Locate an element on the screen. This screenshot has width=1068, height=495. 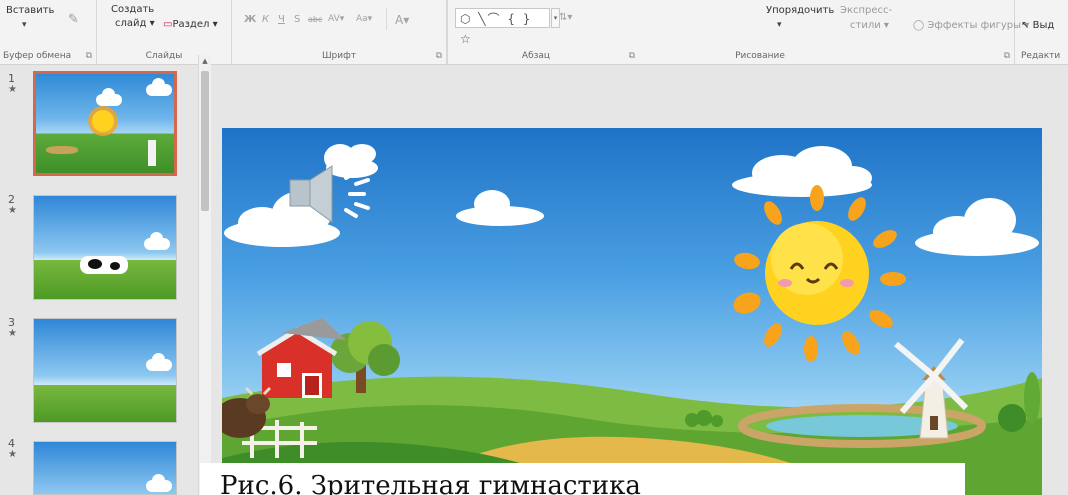
clipboard-group: Вставить ▾ ✎ Буфер обмена ⧉ is located at coordinates (48, 32).